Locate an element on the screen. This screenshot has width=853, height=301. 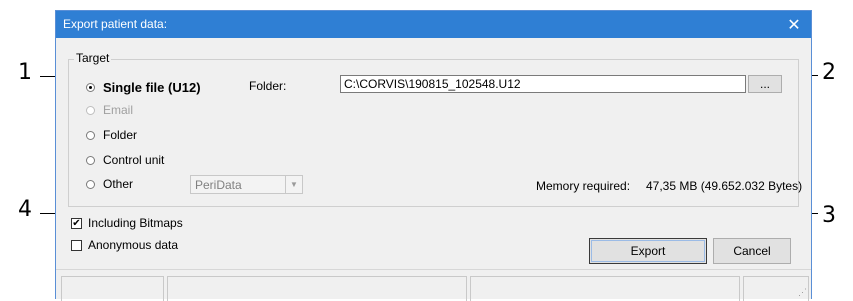
radio-label-control-unit: Control unit is located at coordinates (134, 160).